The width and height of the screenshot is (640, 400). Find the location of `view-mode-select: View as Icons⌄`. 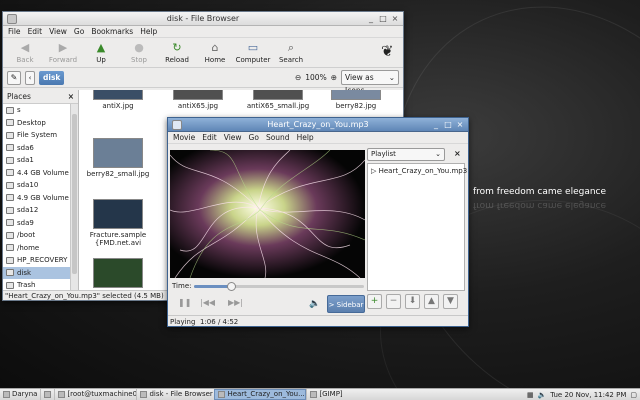

view-mode-select: View as Icons⌄ is located at coordinates (370, 82).